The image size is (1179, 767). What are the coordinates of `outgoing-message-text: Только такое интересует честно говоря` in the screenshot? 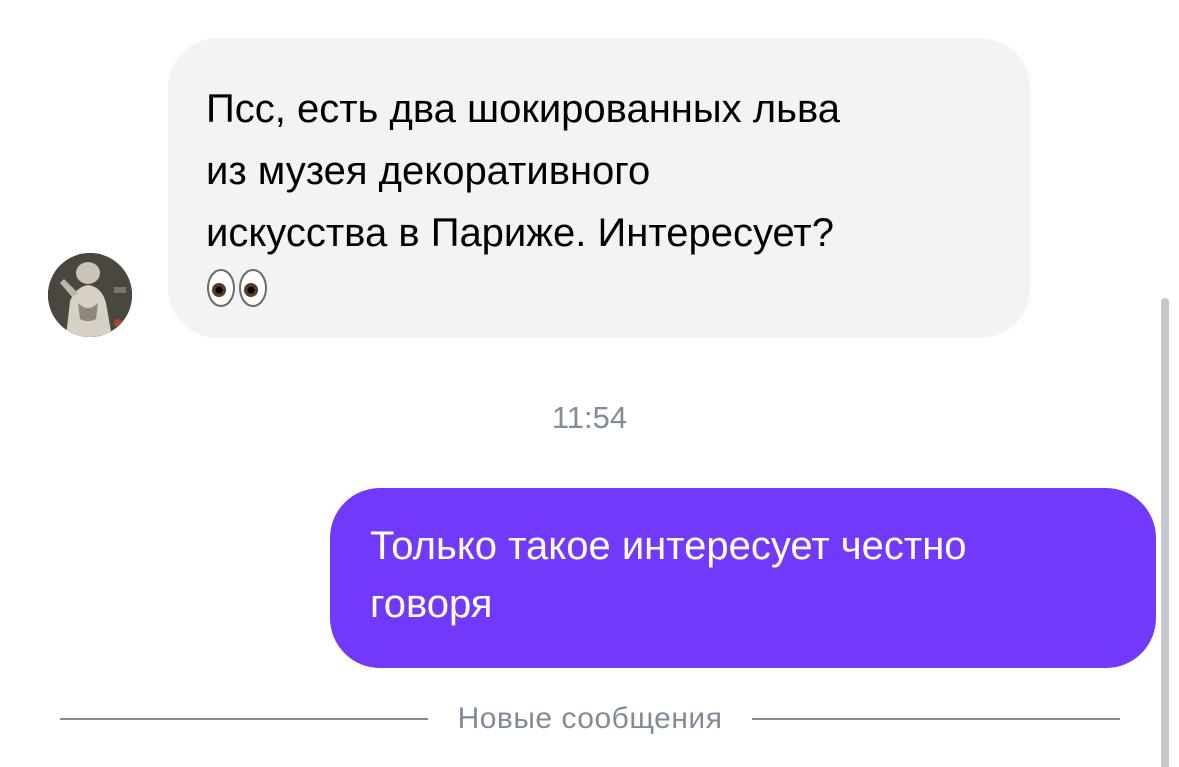 It's located at (668, 575).